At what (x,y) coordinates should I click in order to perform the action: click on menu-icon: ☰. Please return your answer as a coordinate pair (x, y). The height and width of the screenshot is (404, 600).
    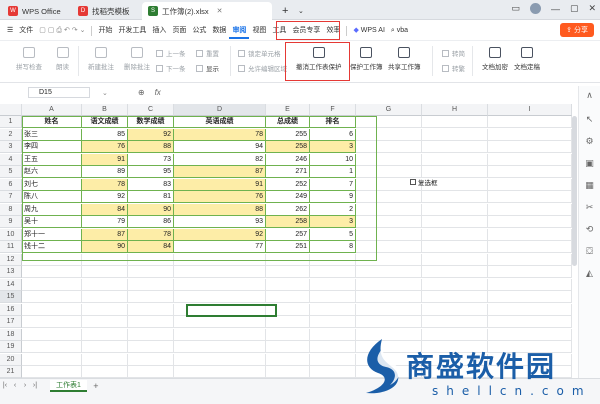
    Looking at the image, I should click on (10, 31).